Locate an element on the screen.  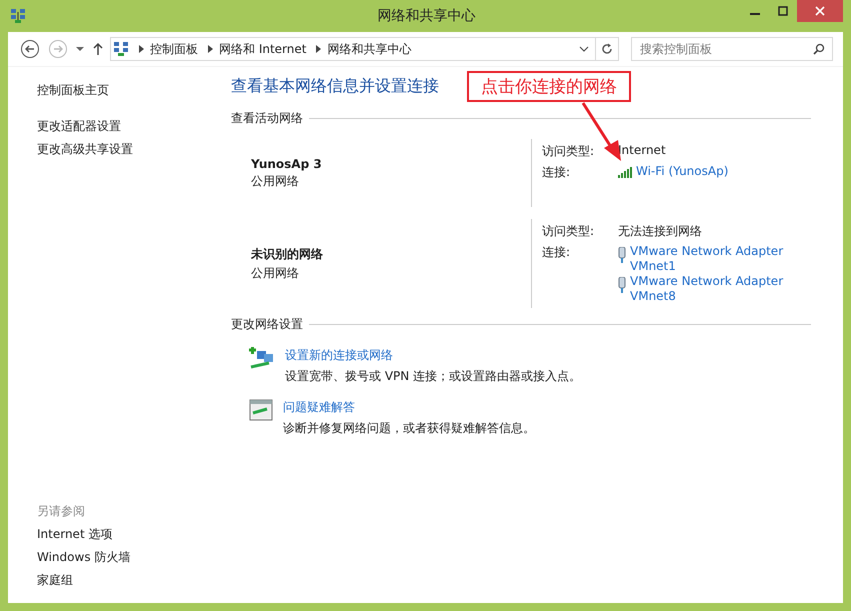
refresh-button is located at coordinates (607, 49).